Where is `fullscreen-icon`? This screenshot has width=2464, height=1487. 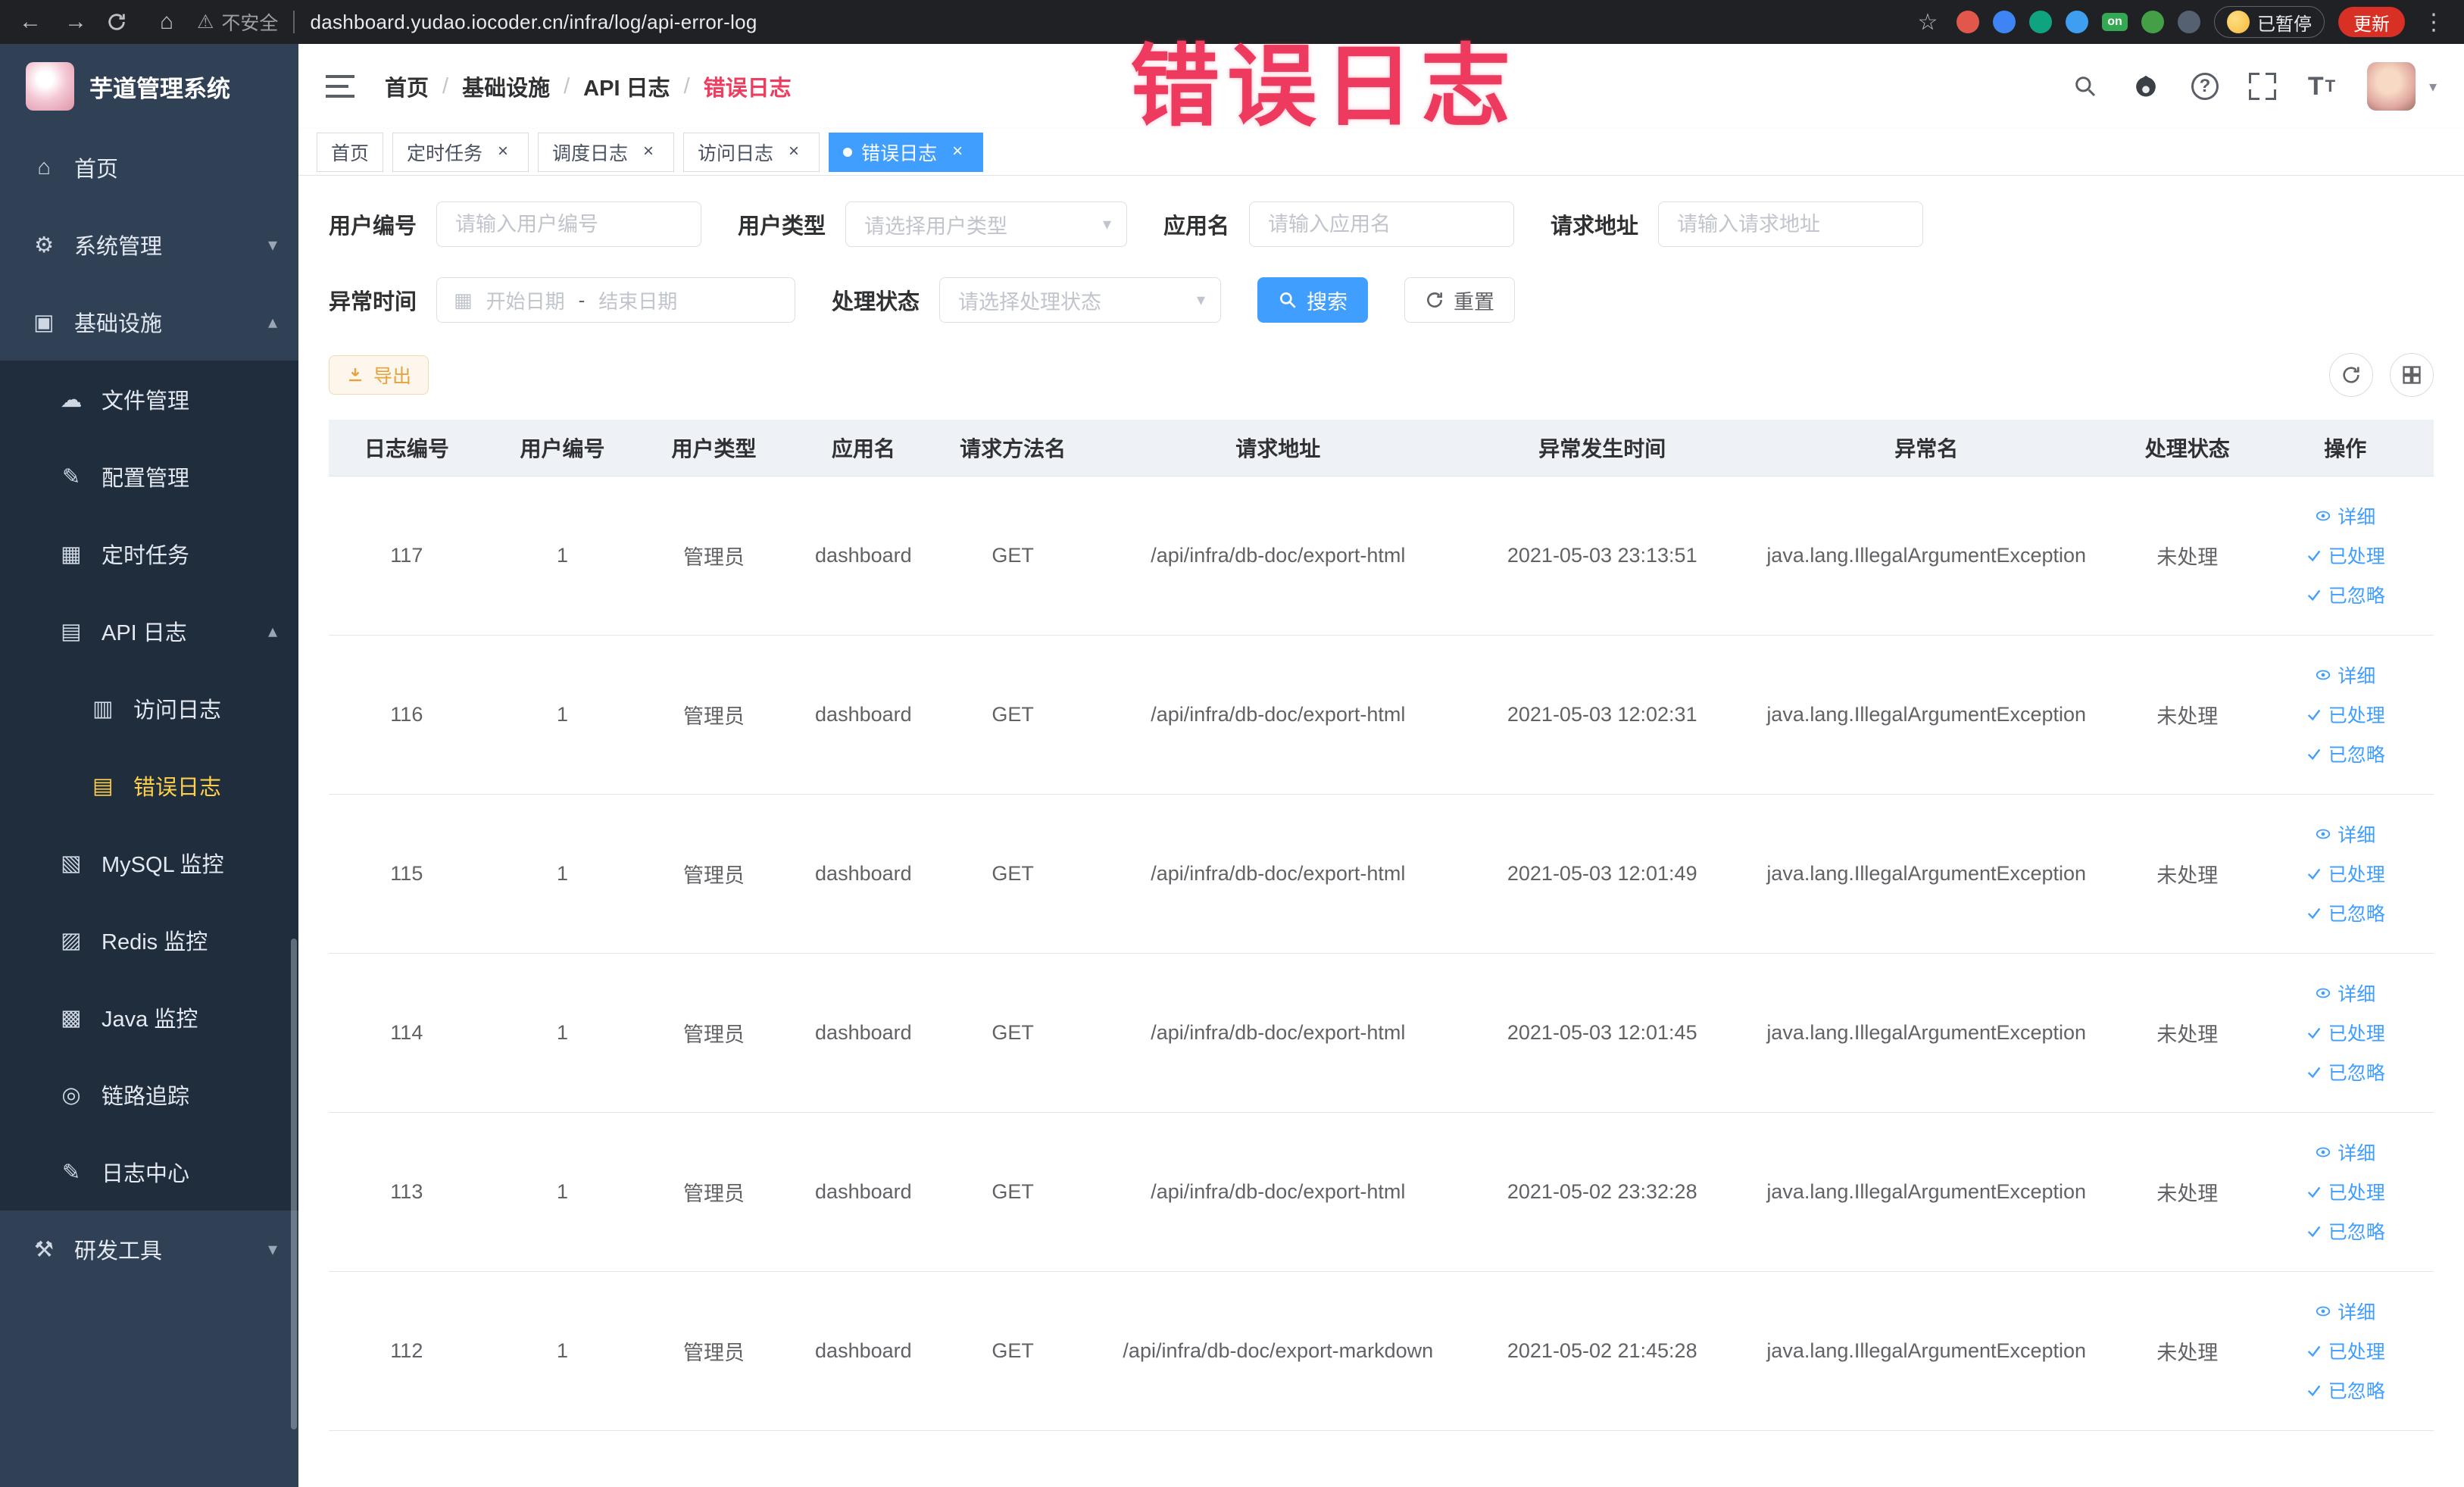 fullscreen-icon is located at coordinates (2262, 86).